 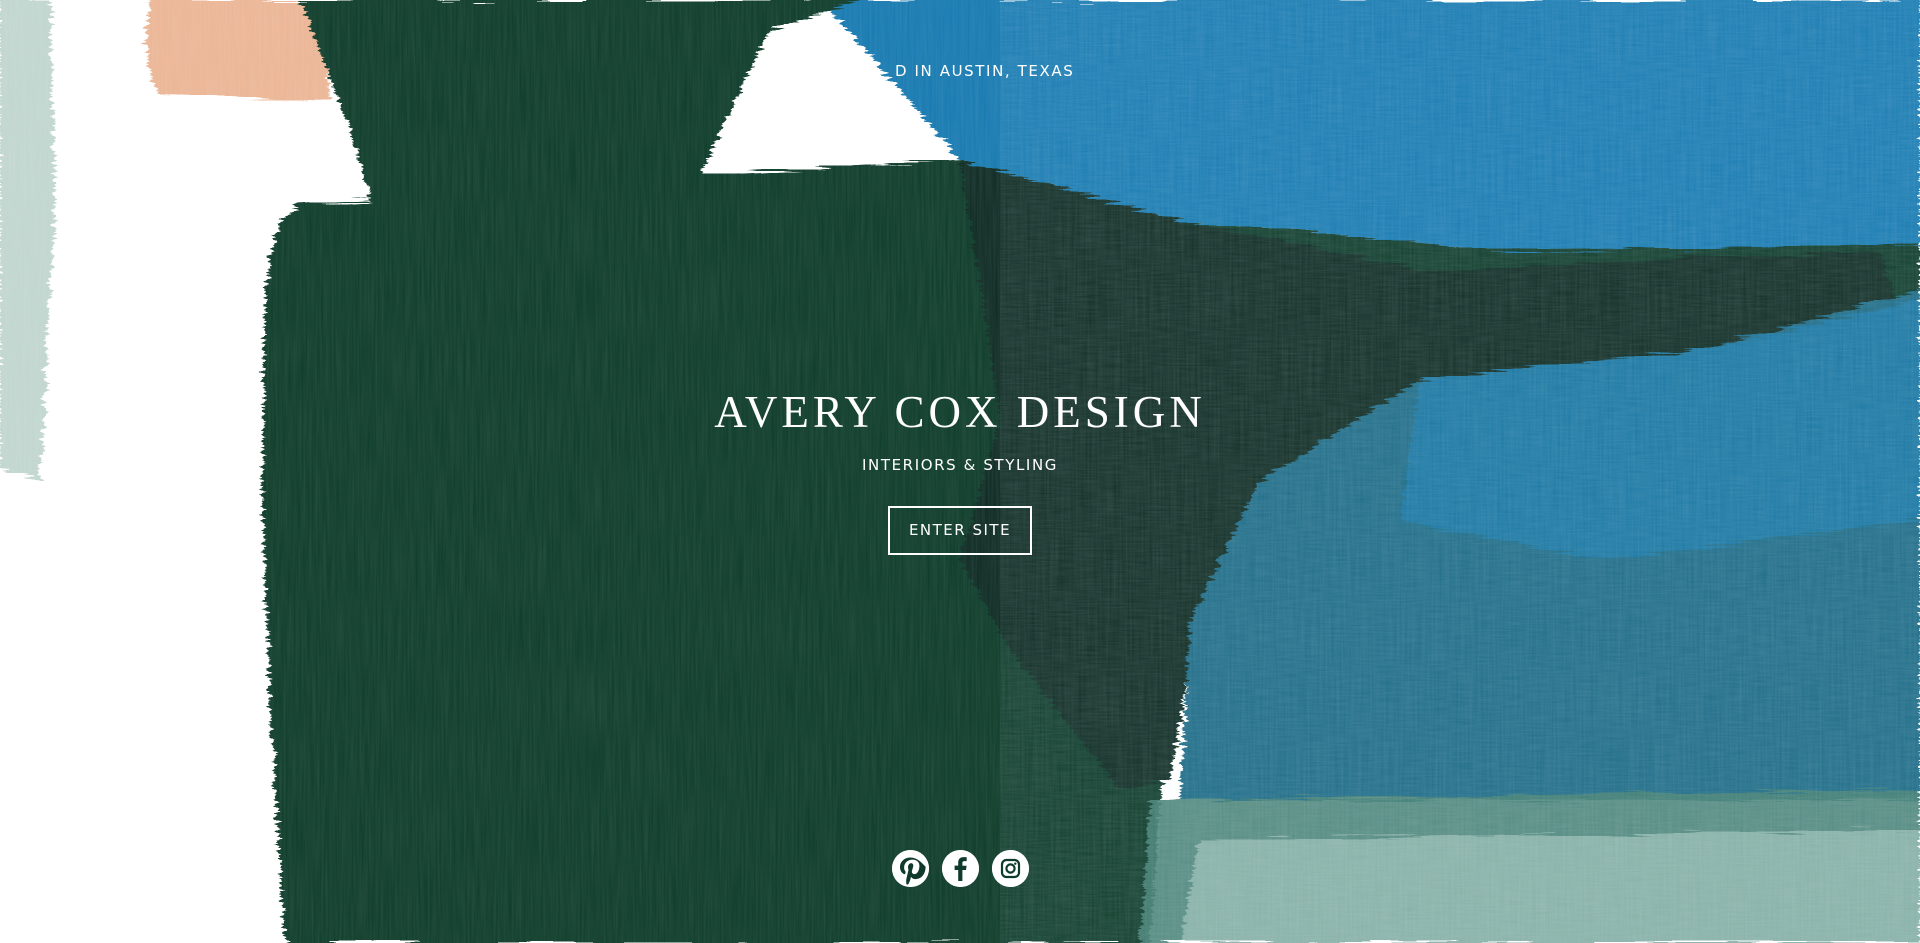 What do you see at coordinates (960, 465) in the screenshot?
I see `site-subtitle: INTERIORS & STYLING` at bounding box center [960, 465].